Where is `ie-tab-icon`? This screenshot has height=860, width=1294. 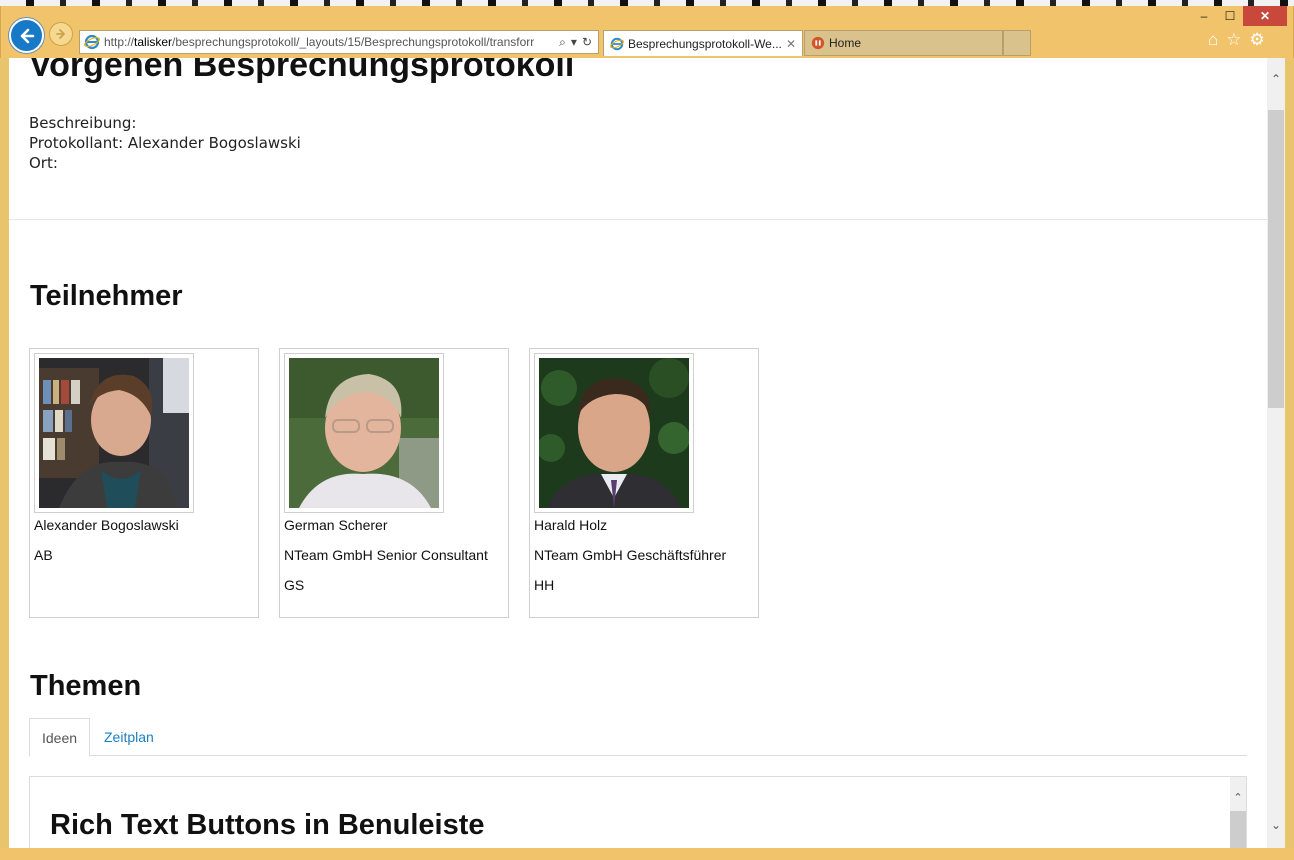 ie-tab-icon is located at coordinates (617, 43).